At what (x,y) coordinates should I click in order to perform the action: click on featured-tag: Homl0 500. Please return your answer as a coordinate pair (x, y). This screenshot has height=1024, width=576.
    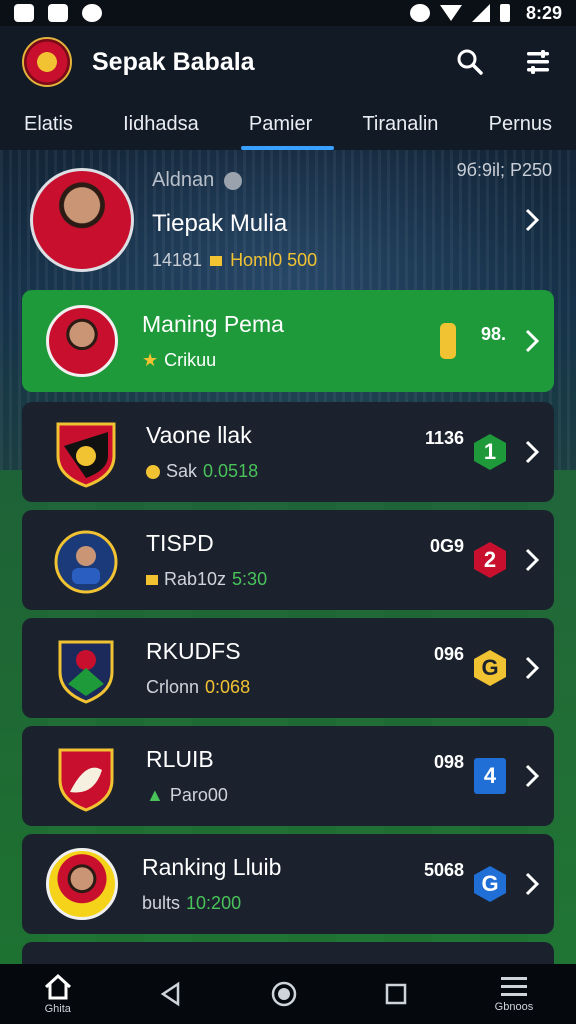
    Looking at the image, I should click on (274, 260).